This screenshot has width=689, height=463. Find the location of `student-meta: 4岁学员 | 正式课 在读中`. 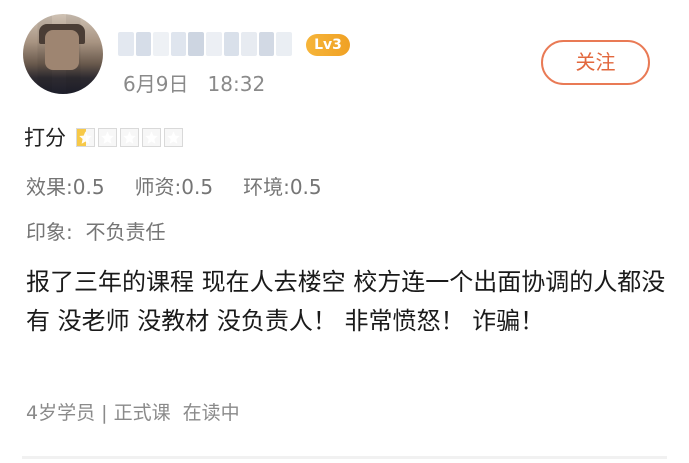

student-meta: 4岁学员 | 正式课 在读中 is located at coordinates (133, 413).